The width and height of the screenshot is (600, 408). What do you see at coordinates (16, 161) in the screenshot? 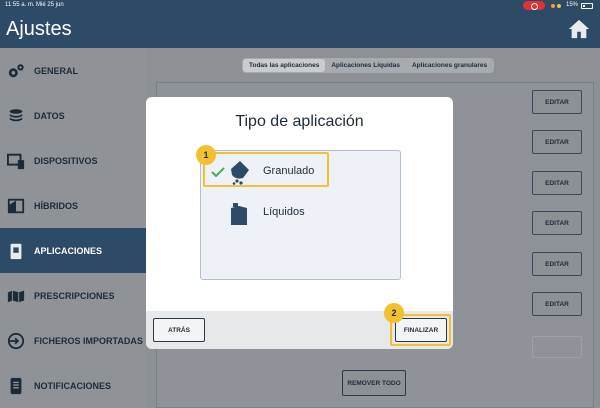
I see `devices-icon` at bounding box center [16, 161].